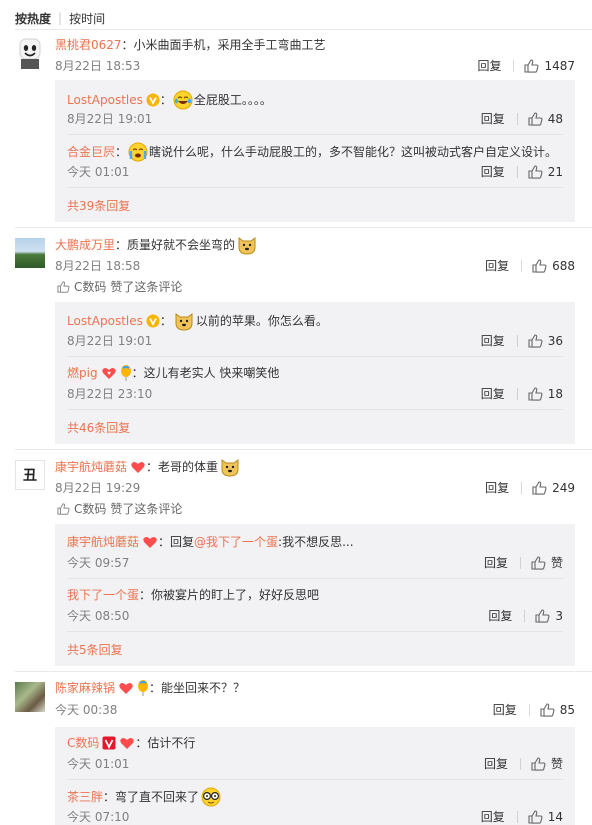 This screenshot has width=592, height=825. Describe the element at coordinates (261, 321) in the screenshot. I see `reply-text: 以前的苹果。你怎么看。` at that location.